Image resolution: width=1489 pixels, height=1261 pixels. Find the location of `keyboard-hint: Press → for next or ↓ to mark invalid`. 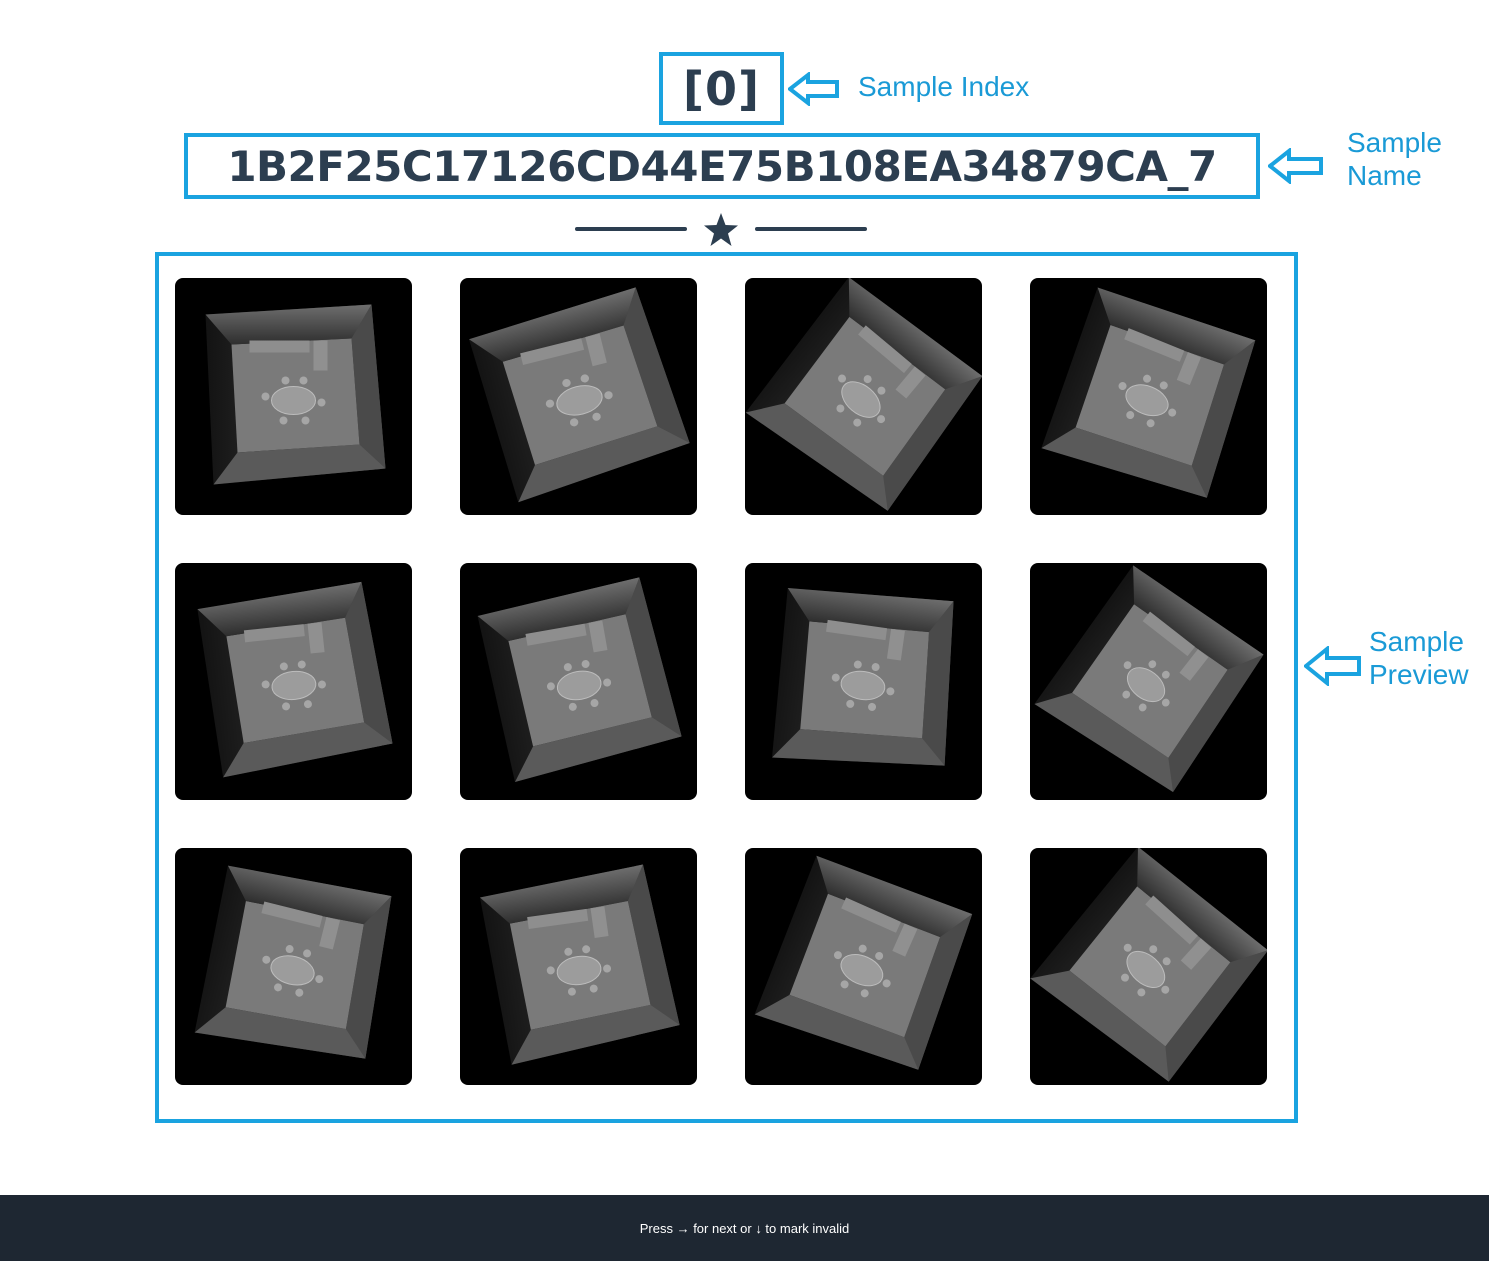

keyboard-hint: Press → for next or ↓ to mark invalid is located at coordinates (744, 1228).